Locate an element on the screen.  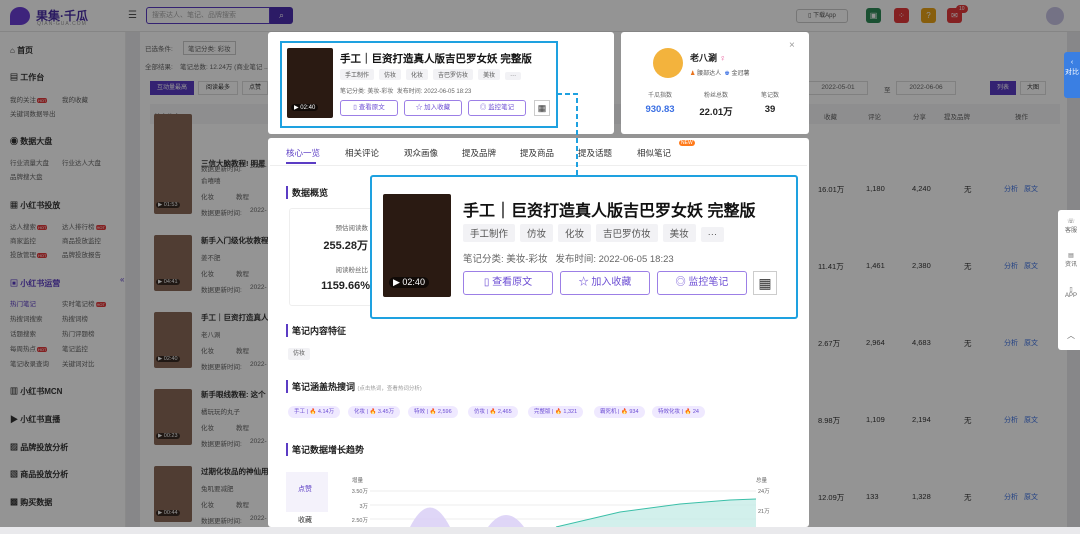
zoomed-add-favorite-button: ☆ 加入收藏 is located at coordinates (605, 283).